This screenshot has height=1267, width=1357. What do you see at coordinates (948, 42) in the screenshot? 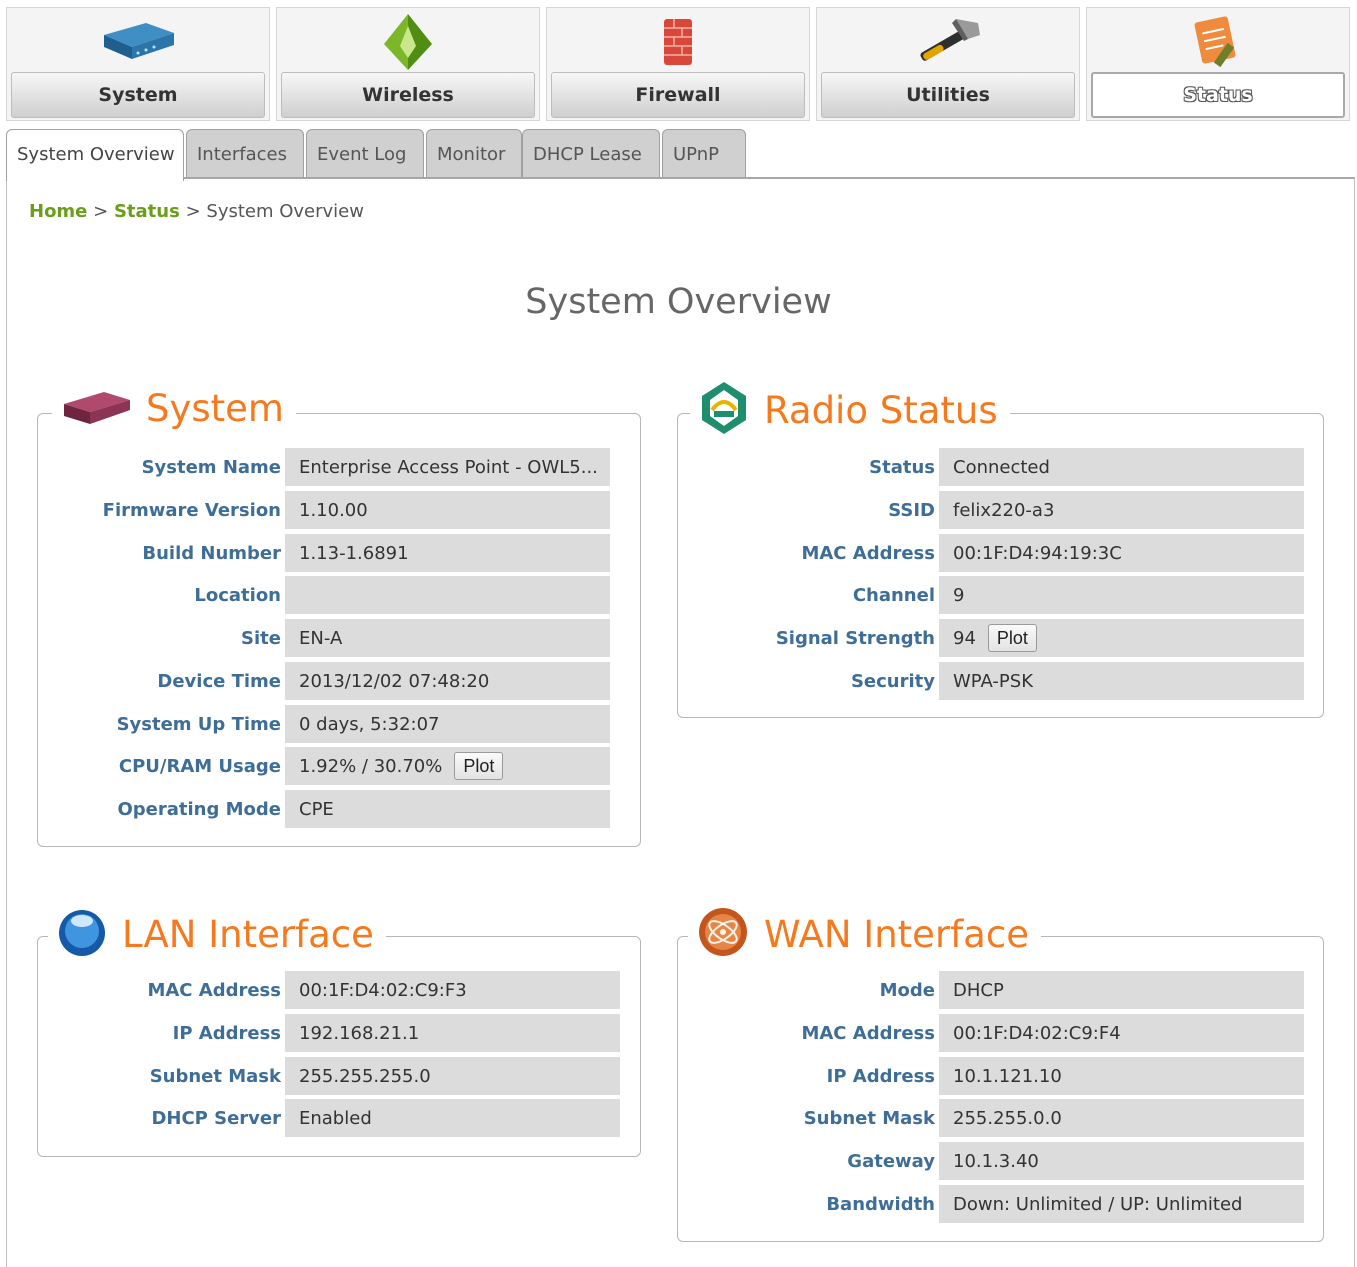
I see `hammer-icon` at bounding box center [948, 42].